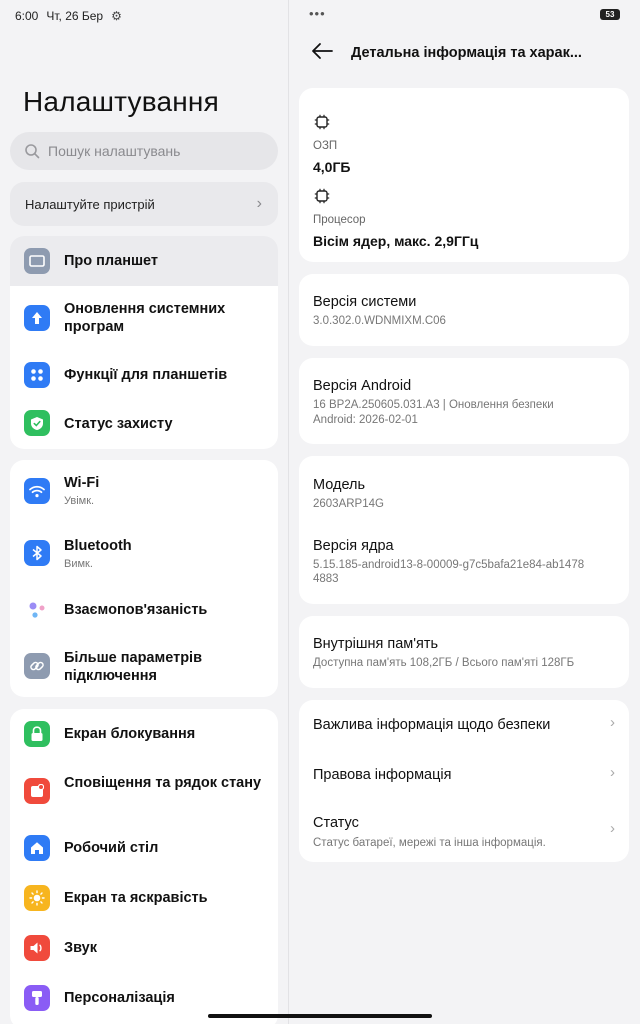 The height and width of the screenshot is (1024, 640). I want to click on brush-icon, so click(37, 998).